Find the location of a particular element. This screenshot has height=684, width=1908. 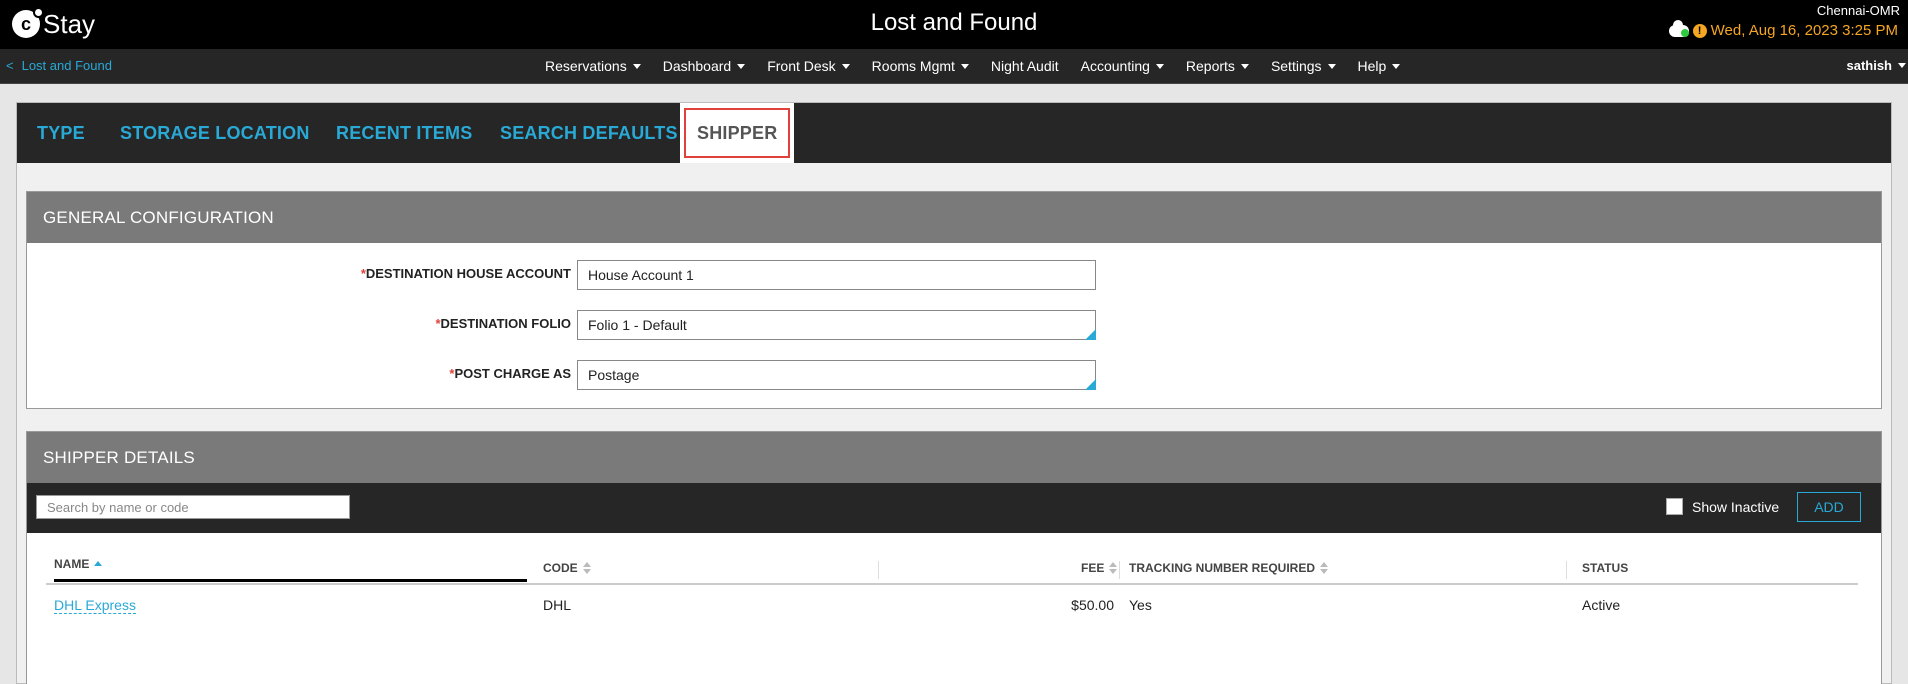

shipper-status: Active is located at coordinates (1601, 605).